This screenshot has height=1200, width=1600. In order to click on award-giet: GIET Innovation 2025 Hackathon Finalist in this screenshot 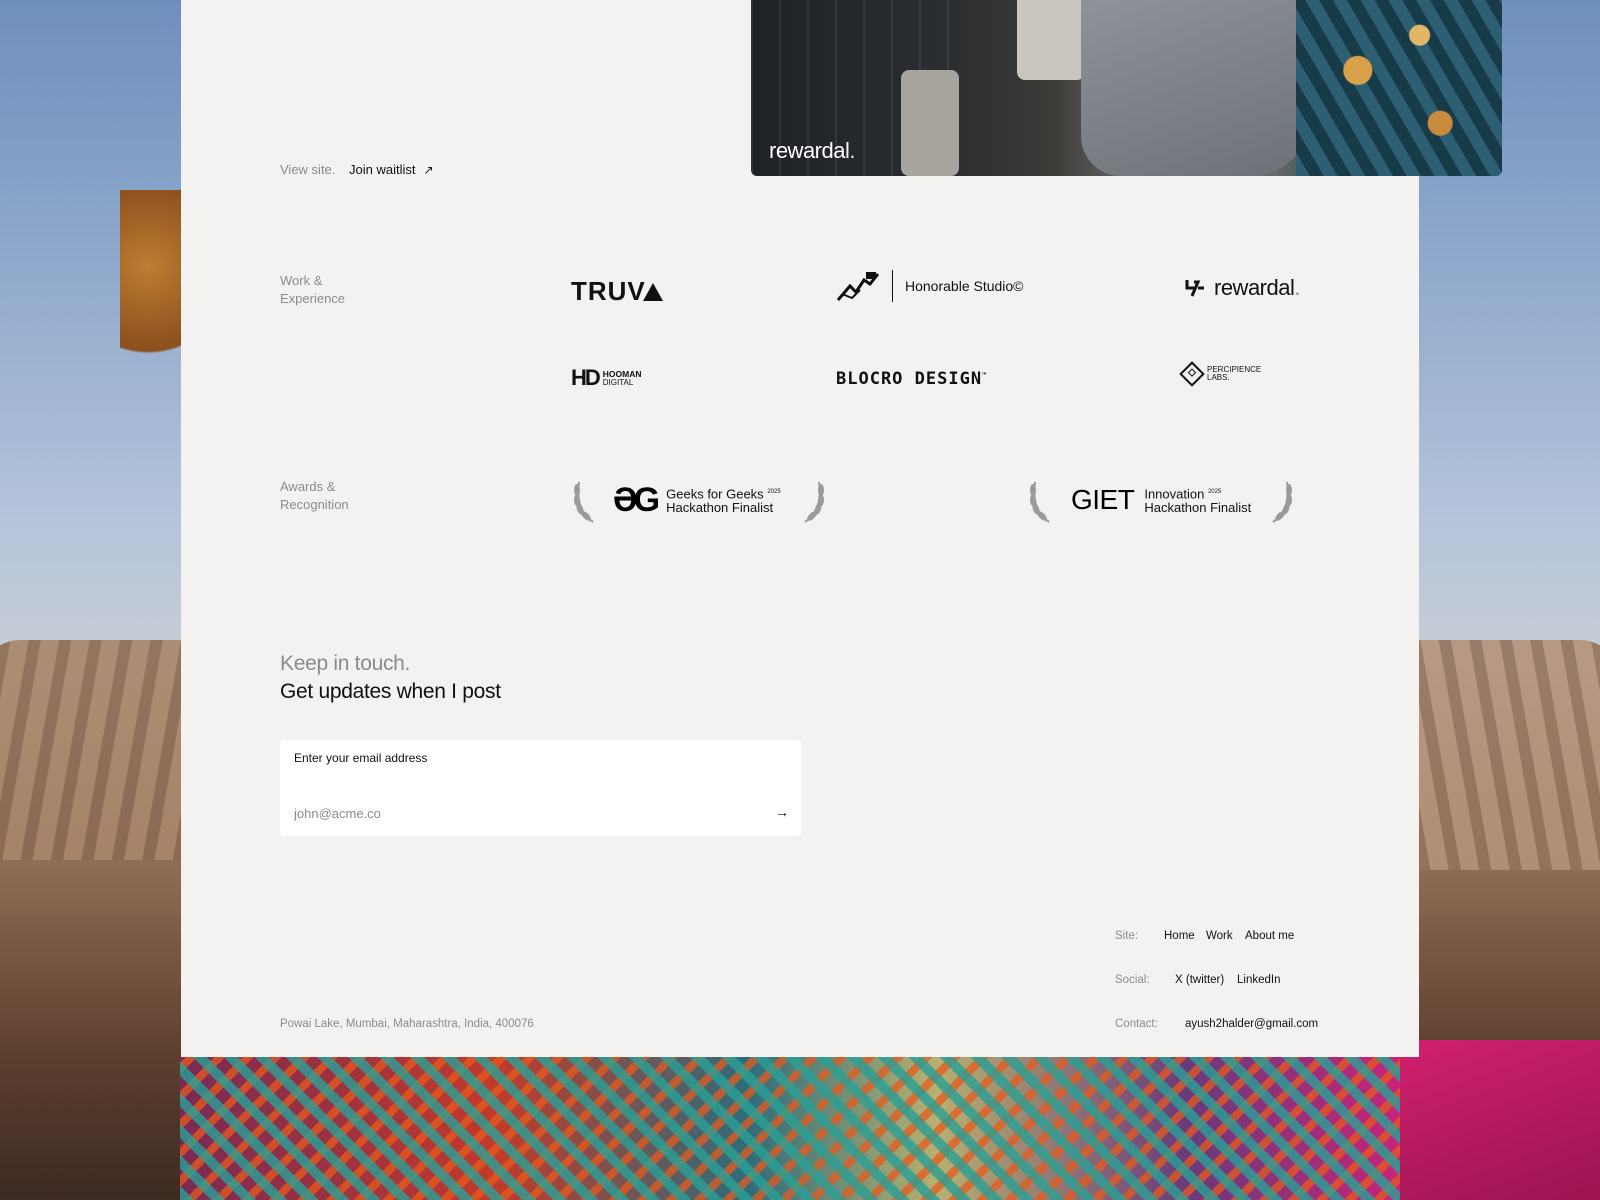, I will do `click(1161, 500)`.